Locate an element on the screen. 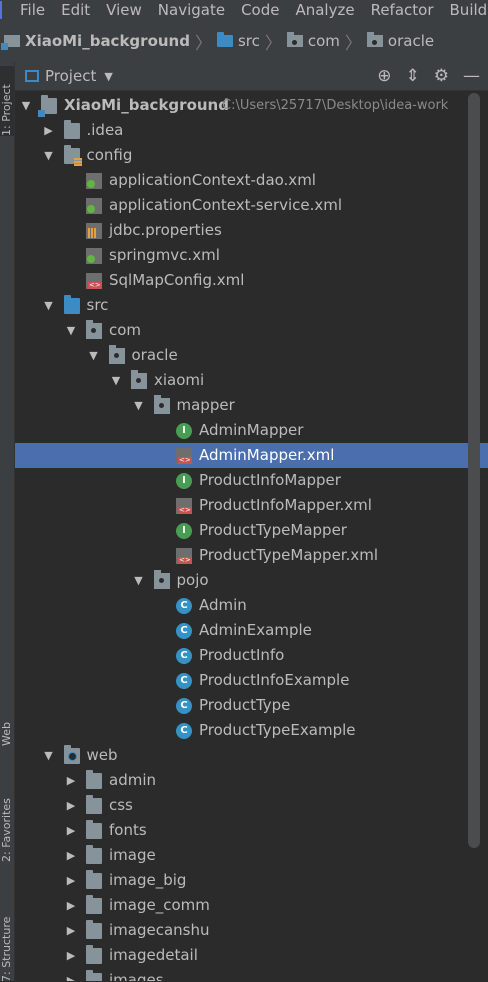  tree-item: ProductTypeMapper.xml is located at coordinates (251, 555).